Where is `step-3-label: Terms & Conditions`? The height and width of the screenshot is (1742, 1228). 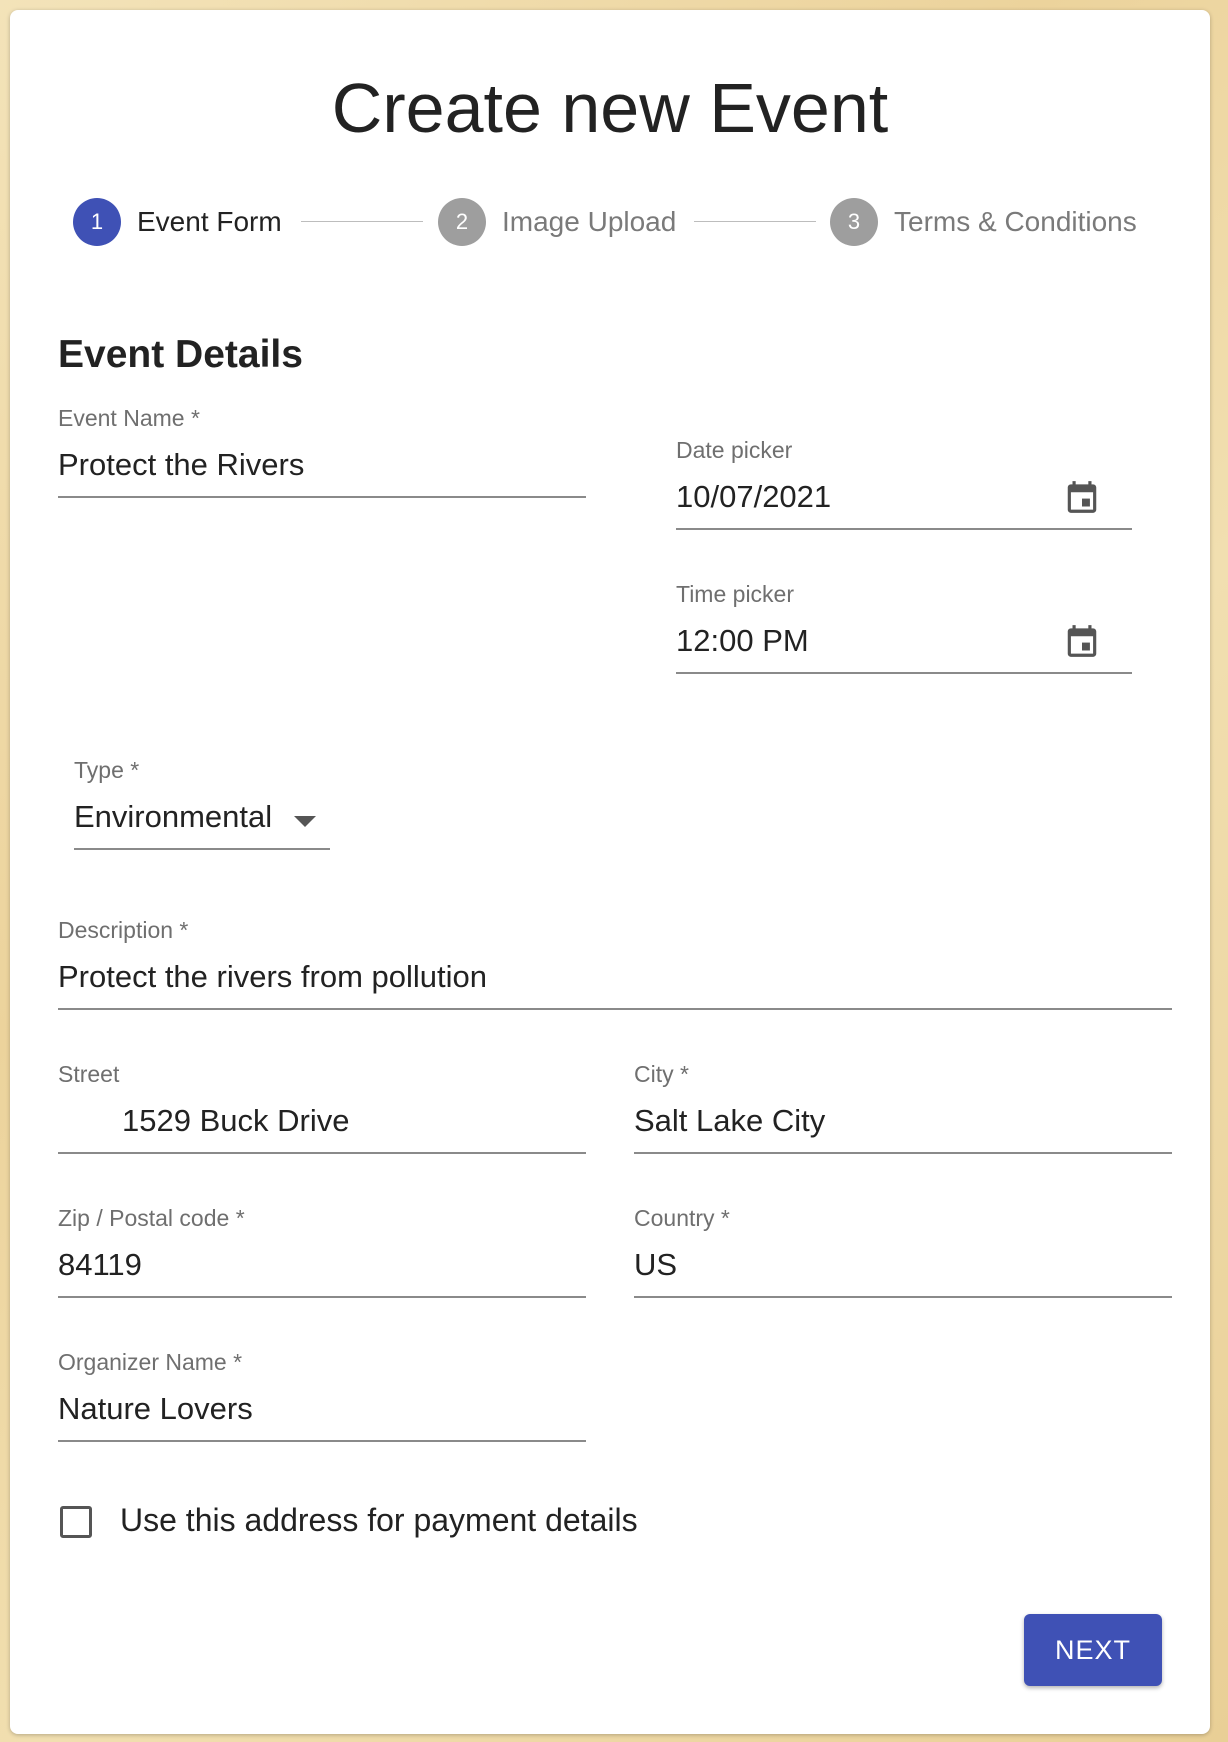 step-3-label: Terms & Conditions is located at coordinates (1015, 221).